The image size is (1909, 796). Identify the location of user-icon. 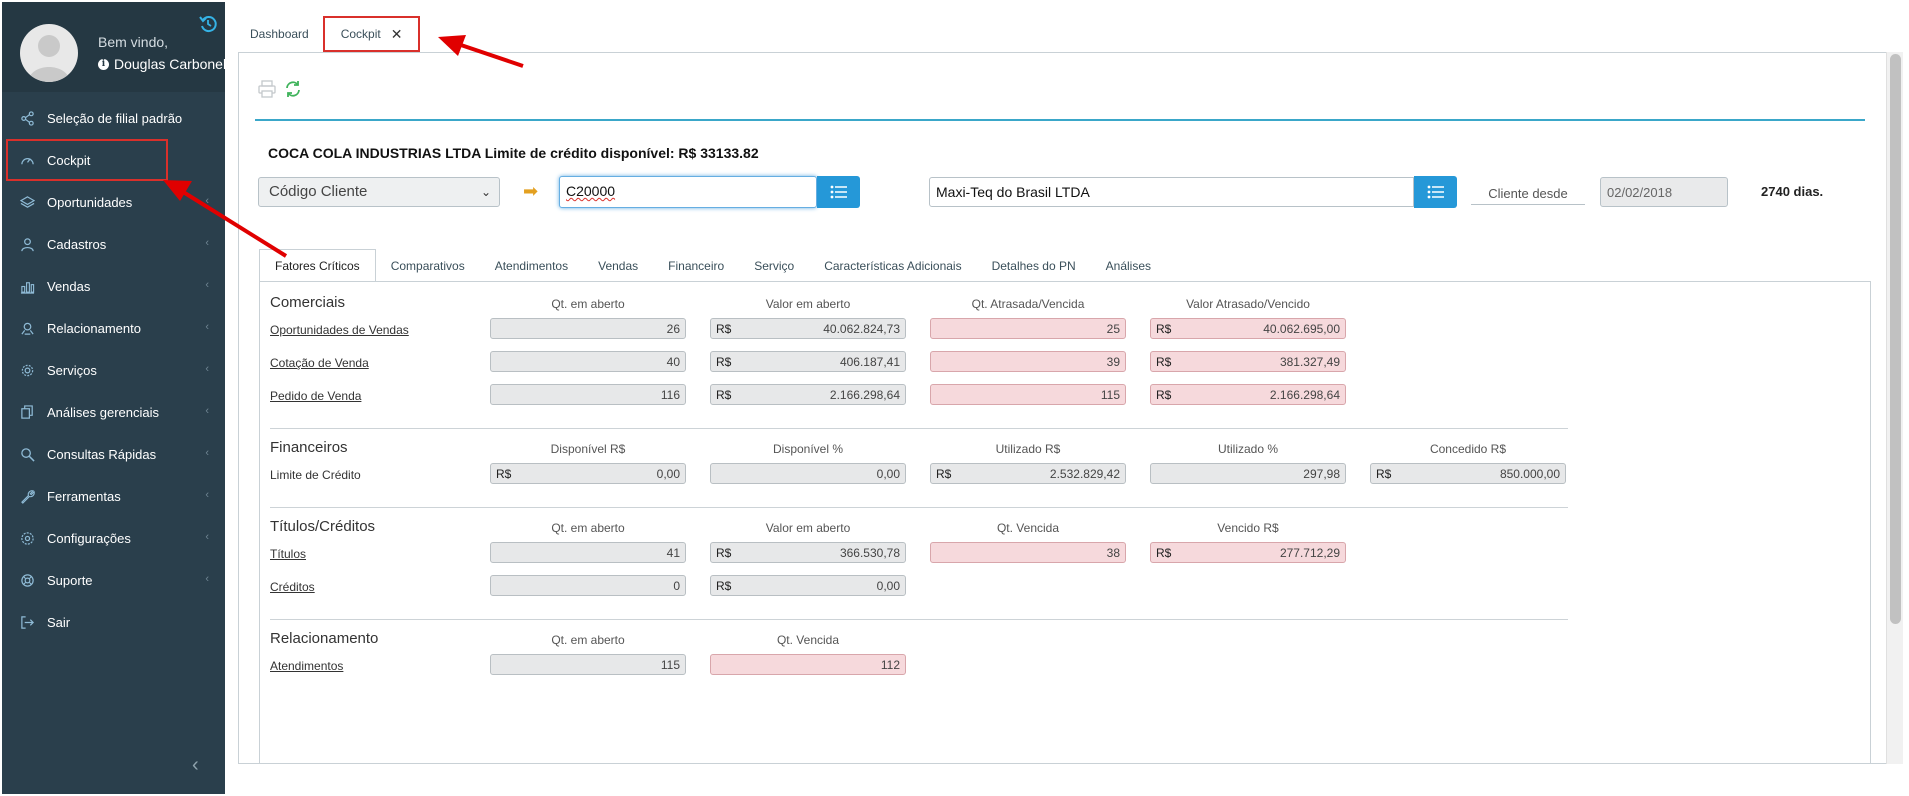
(27, 244).